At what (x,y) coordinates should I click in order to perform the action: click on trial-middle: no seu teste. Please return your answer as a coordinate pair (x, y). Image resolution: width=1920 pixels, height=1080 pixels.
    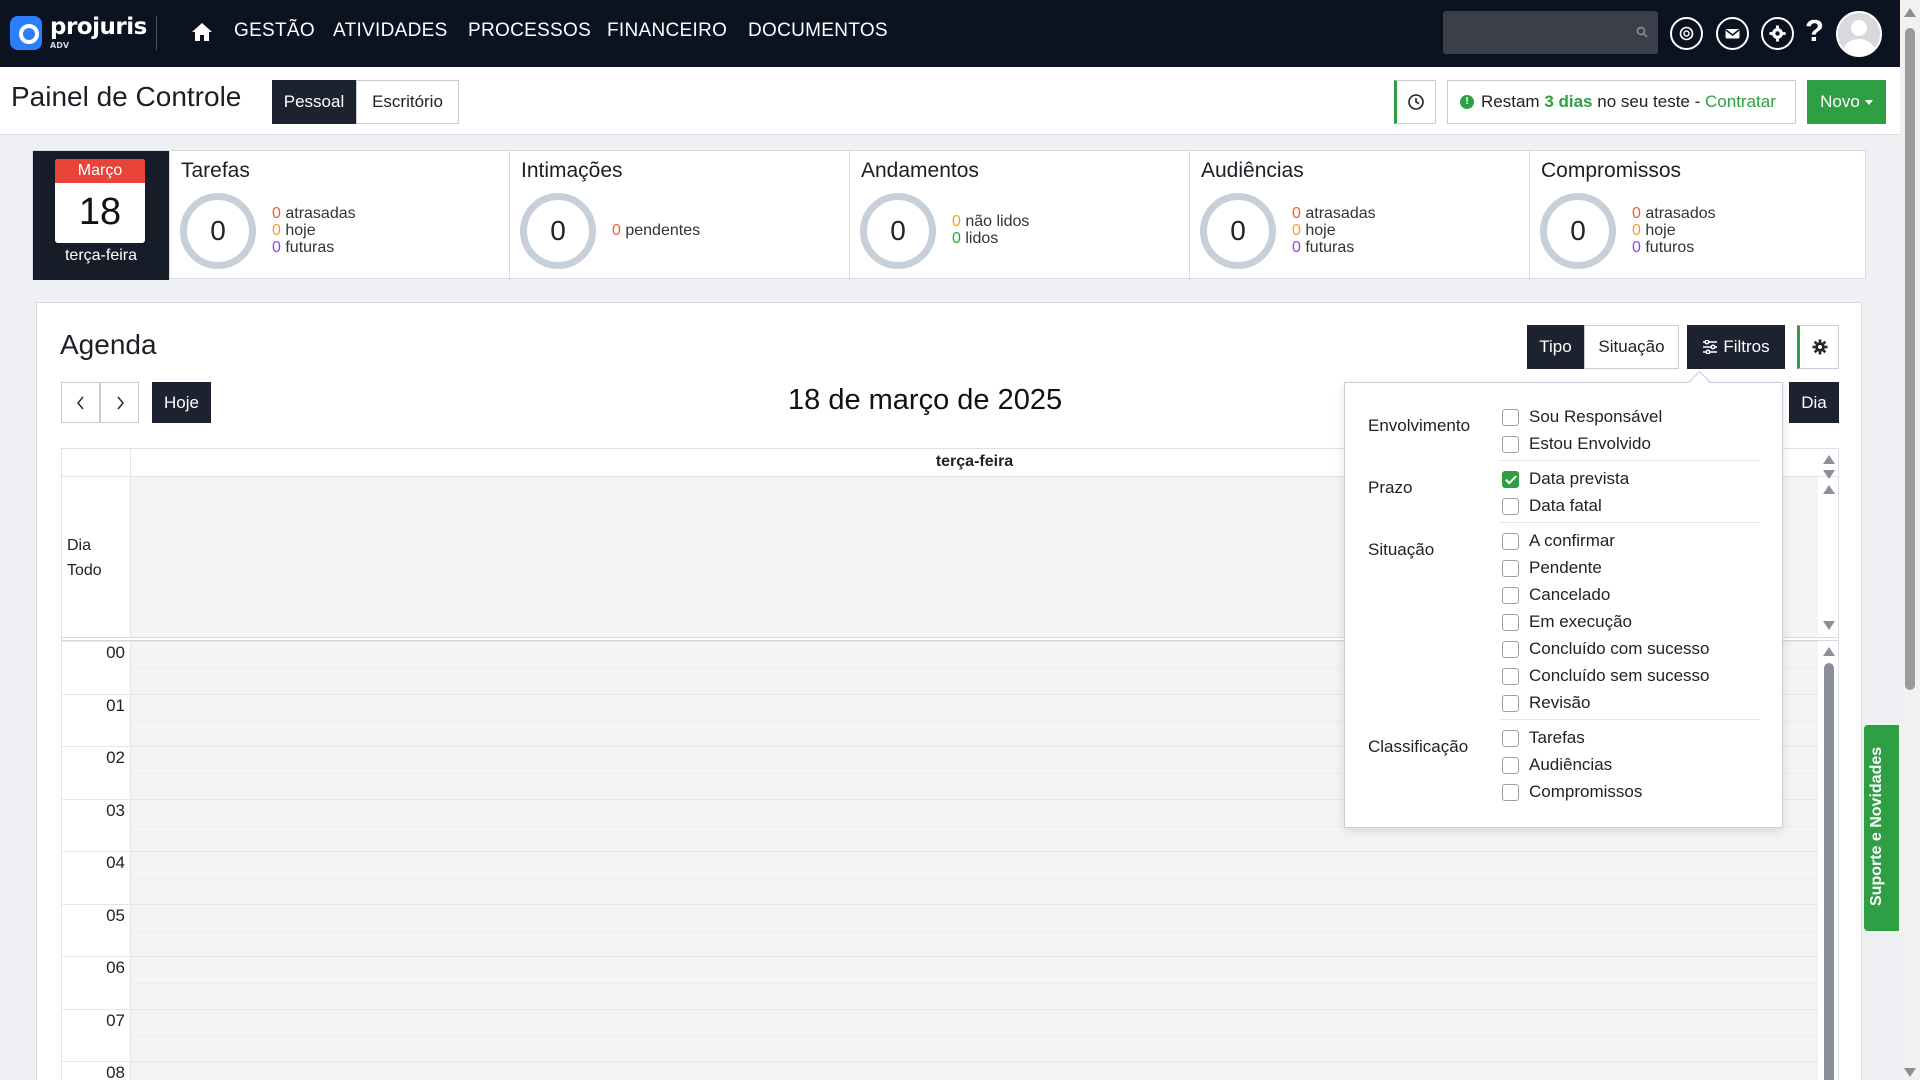
    Looking at the image, I should click on (1643, 101).